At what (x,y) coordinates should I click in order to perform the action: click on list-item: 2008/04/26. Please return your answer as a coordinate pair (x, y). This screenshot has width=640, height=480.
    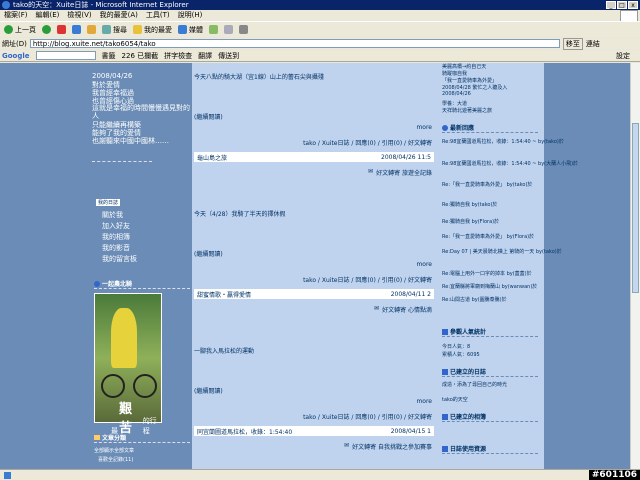
    Looking at the image, I should click on (456, 94).